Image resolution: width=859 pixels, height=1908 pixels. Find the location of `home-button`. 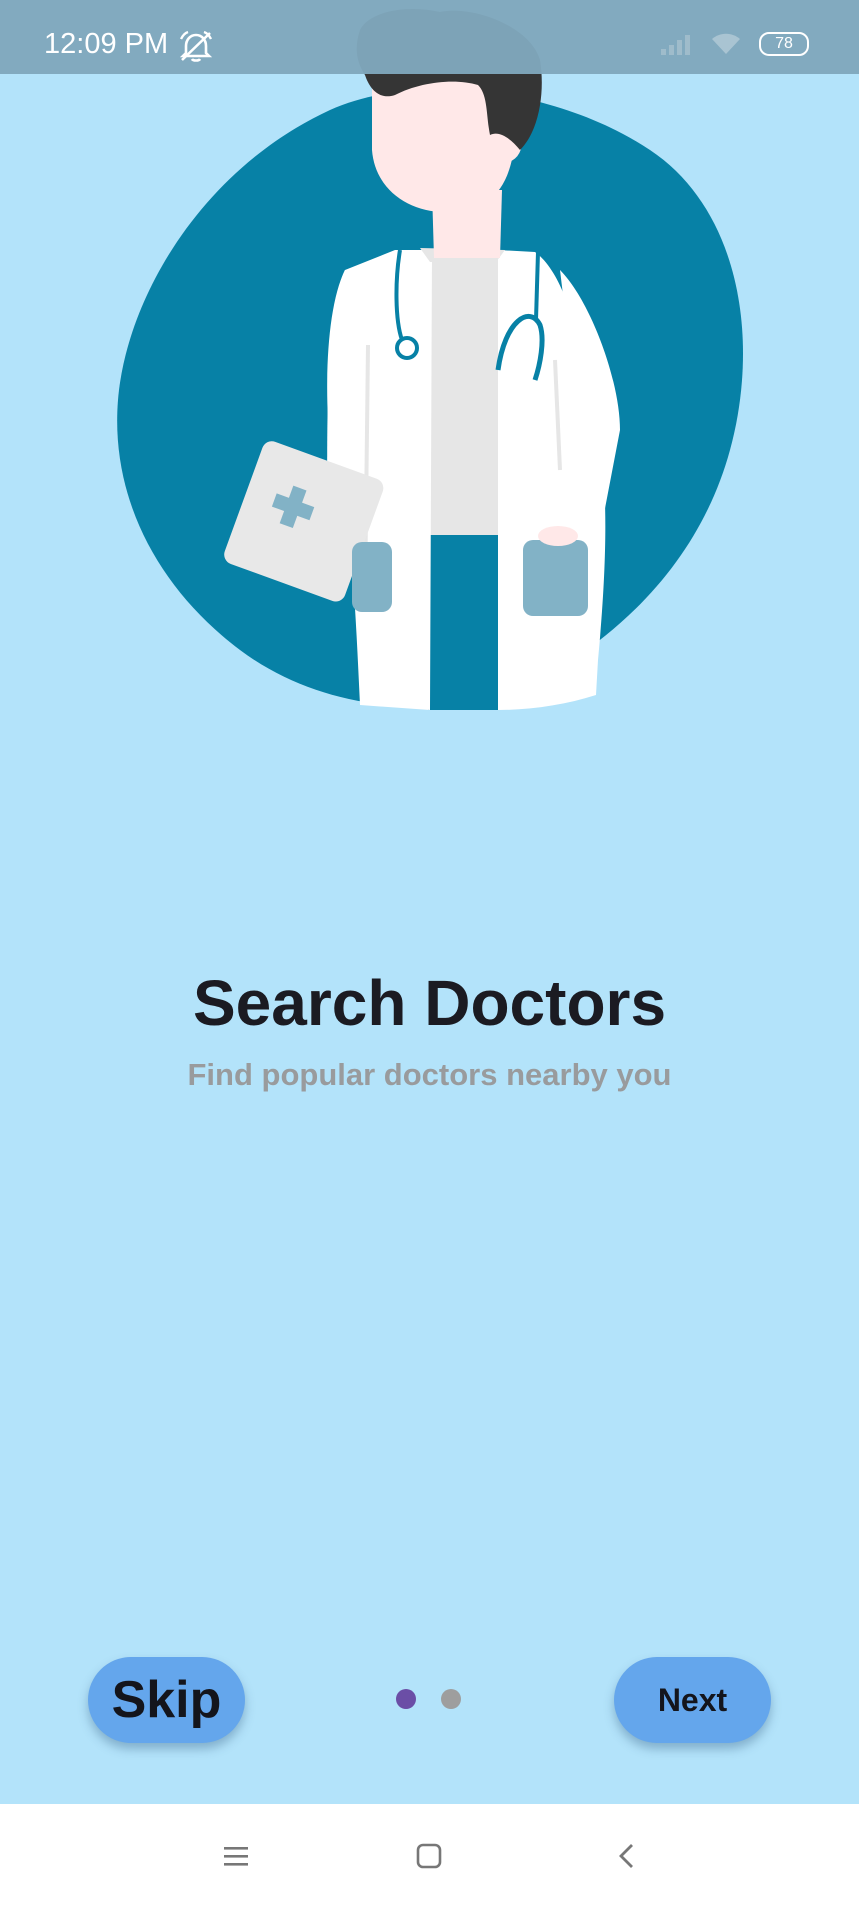

home-button is located at coordinates (429, 1856).